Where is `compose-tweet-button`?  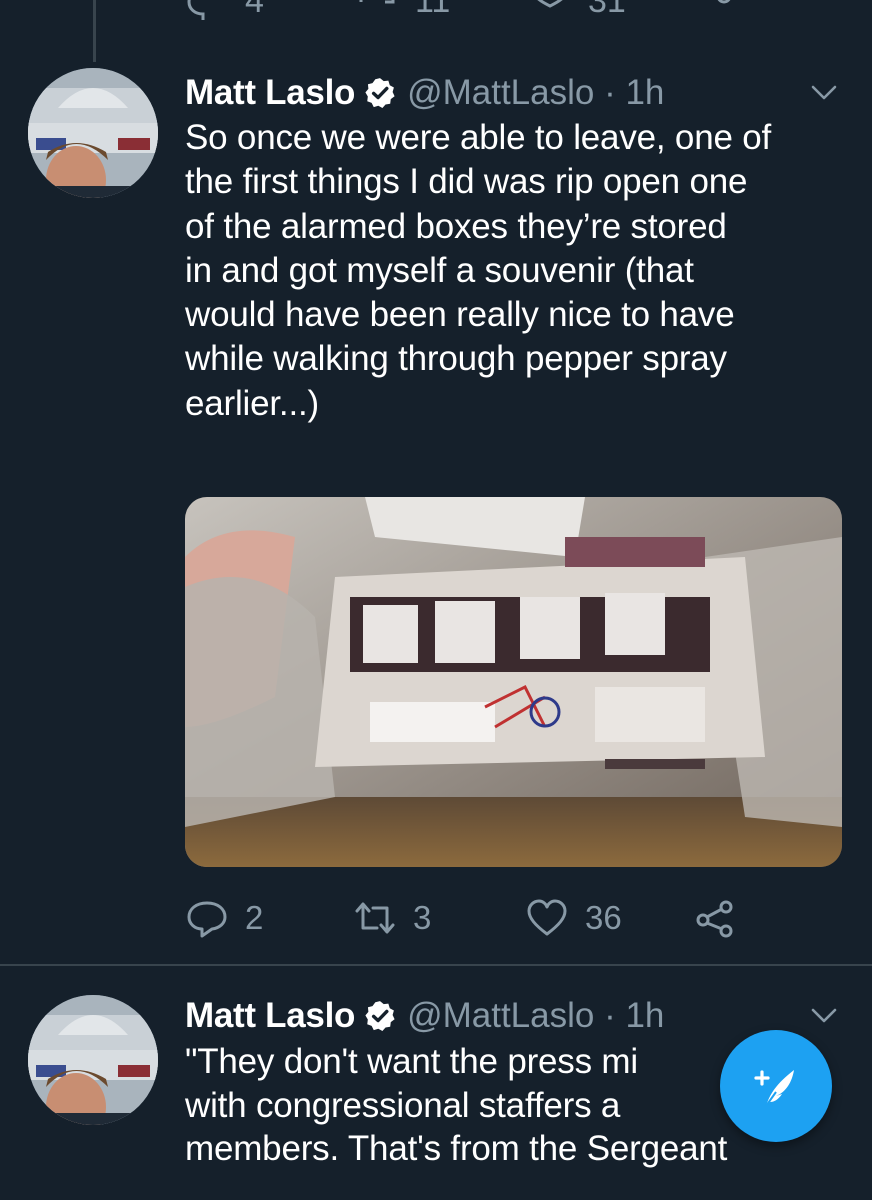
compose-tweet-button is located at coordinates (776, 1086).